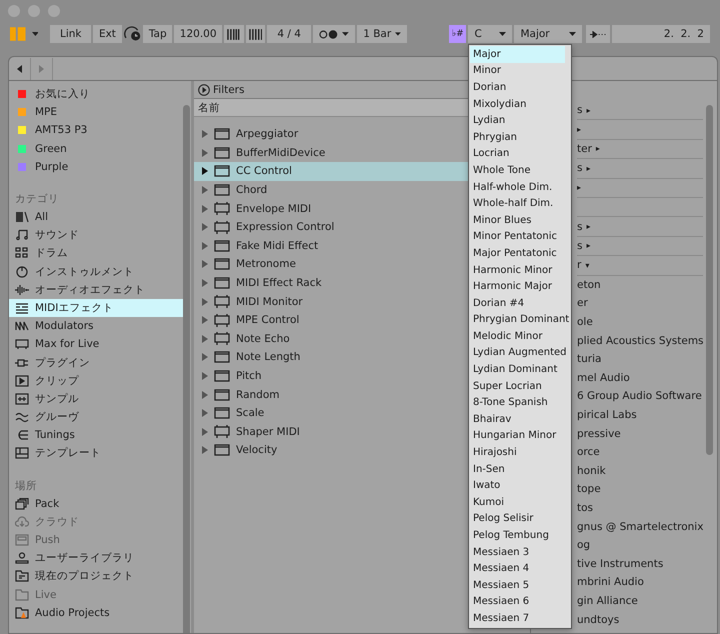 The width and height of the screenshot is (720, 634). Describe the element at coordinates (96, 271) in the screenshot. I see `category-item: インストゥルメント` at that location.